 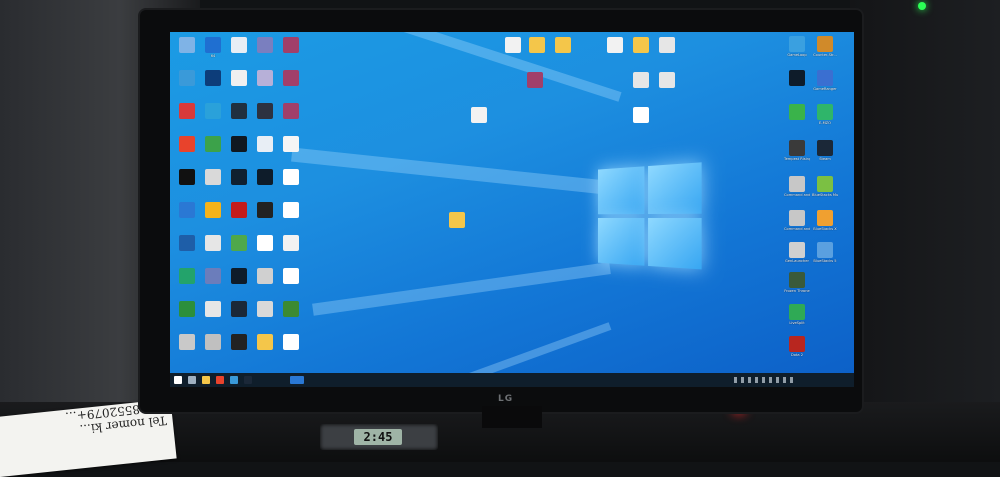 I want to click on desktop-icon: BlueStacks X, so click(x=825, y=220).